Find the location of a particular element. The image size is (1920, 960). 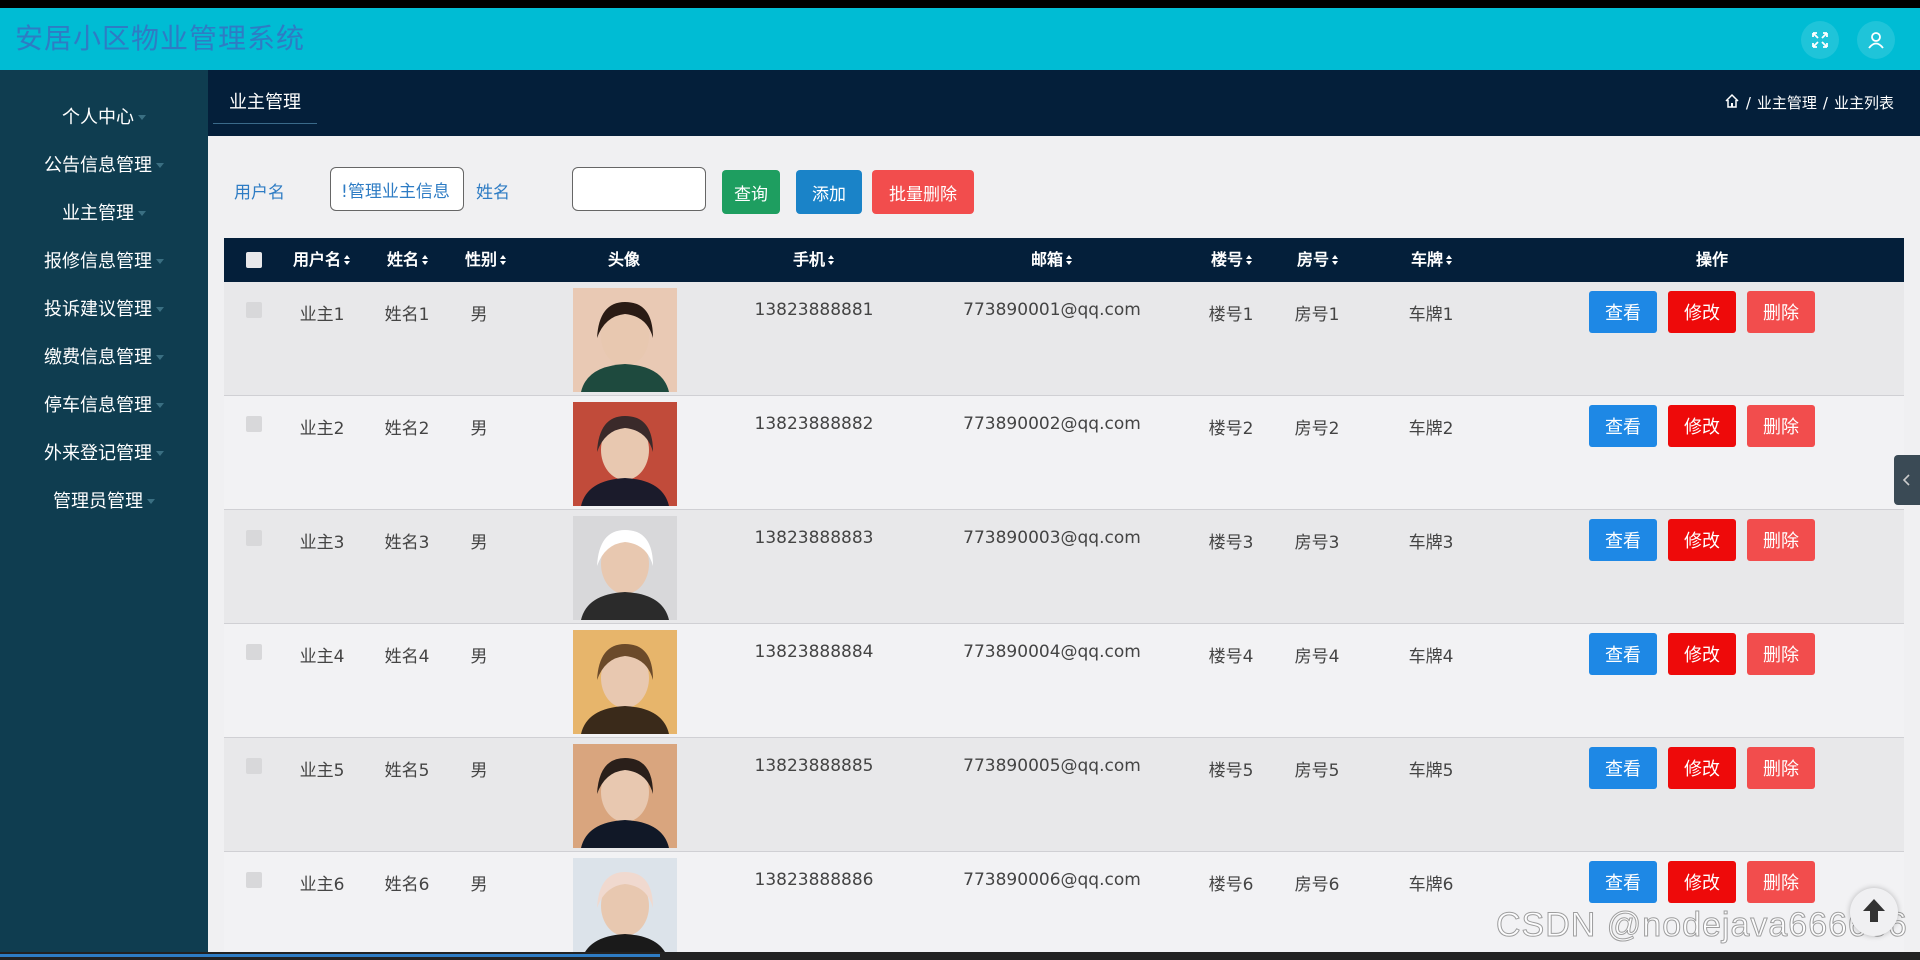

cell-phone: 13823888884 is located at coordinates (814, 652).